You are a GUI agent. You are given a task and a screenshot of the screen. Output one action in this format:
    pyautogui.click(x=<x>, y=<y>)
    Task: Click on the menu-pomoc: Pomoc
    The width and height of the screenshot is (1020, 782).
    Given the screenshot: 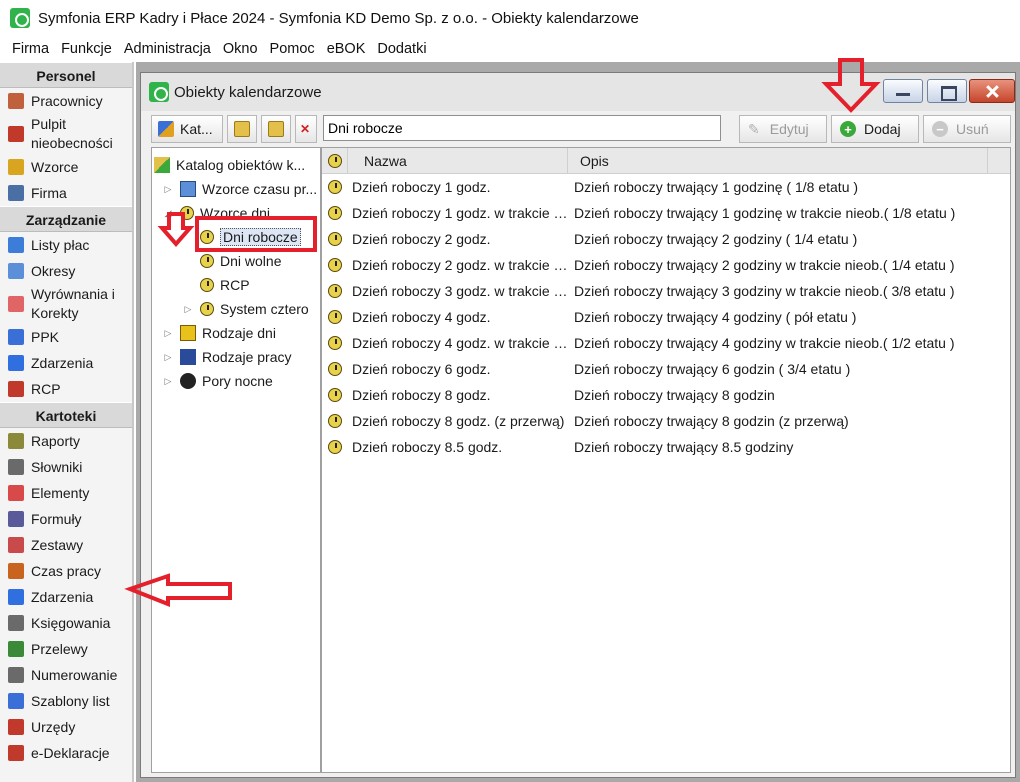 What is the action you would take?
    pyautogui.click(x=292, y=49)
    